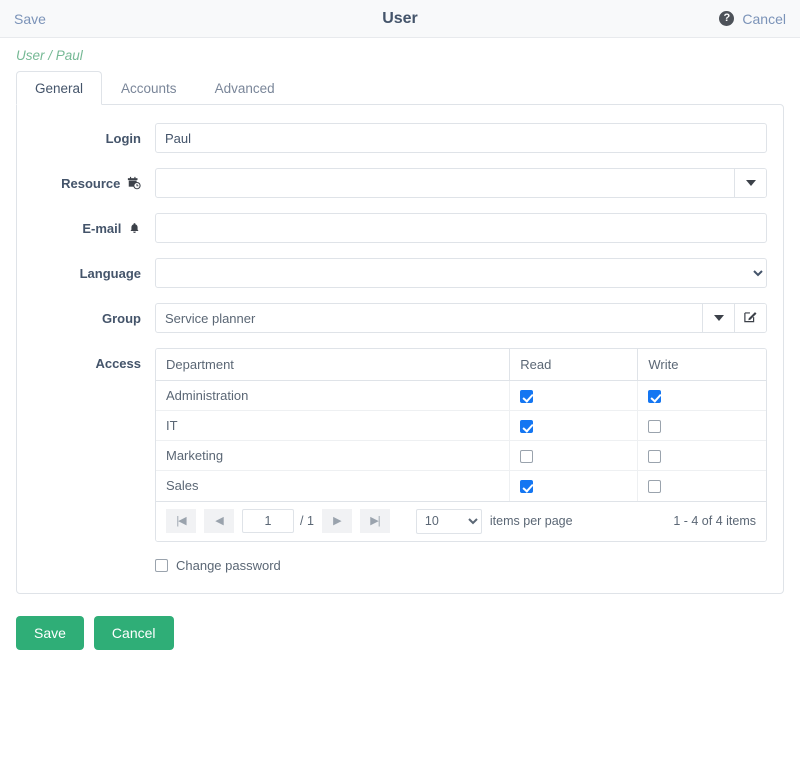  What do you see at coordinates (531, 521) in the screenshot?
I see `items-per-page-label: items per page` at bounding box center [531, 521].